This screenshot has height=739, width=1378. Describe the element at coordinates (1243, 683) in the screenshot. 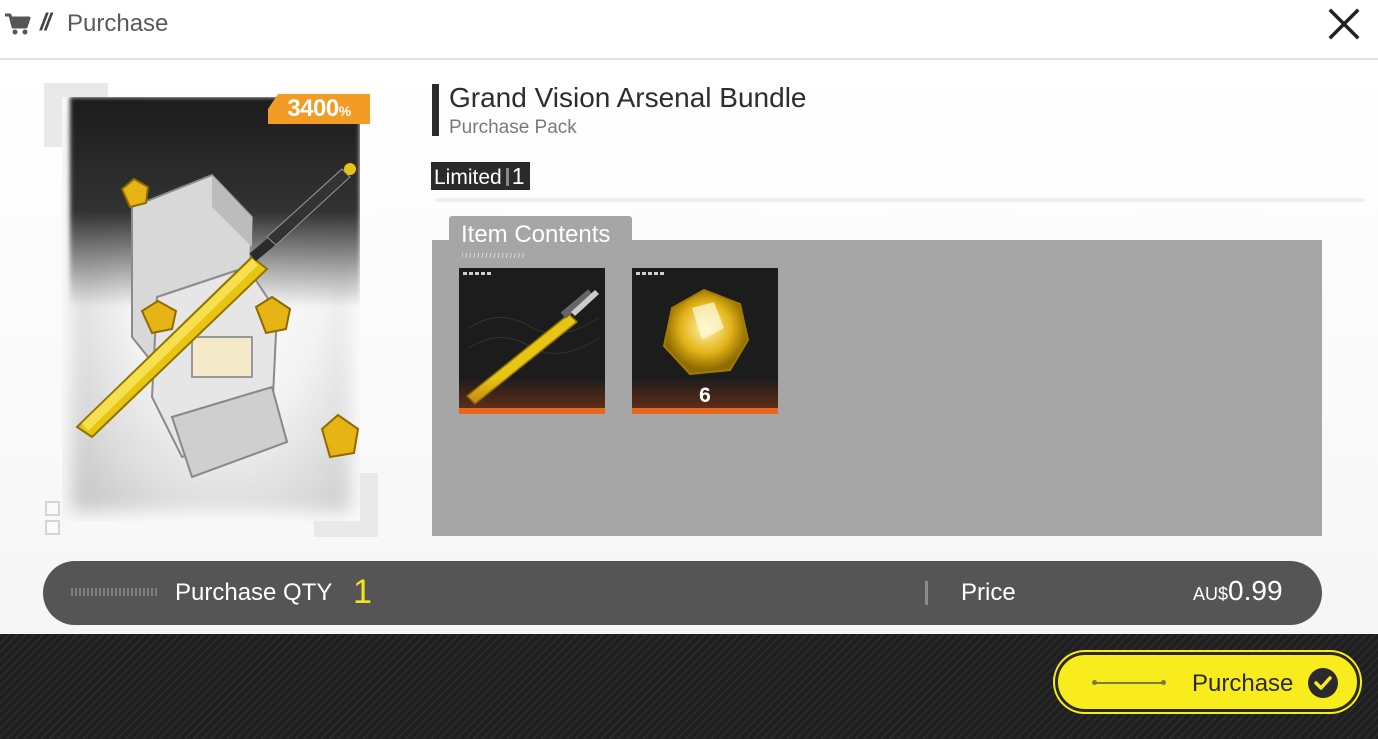

I see `purchase-button-label: Purchase` at that location.